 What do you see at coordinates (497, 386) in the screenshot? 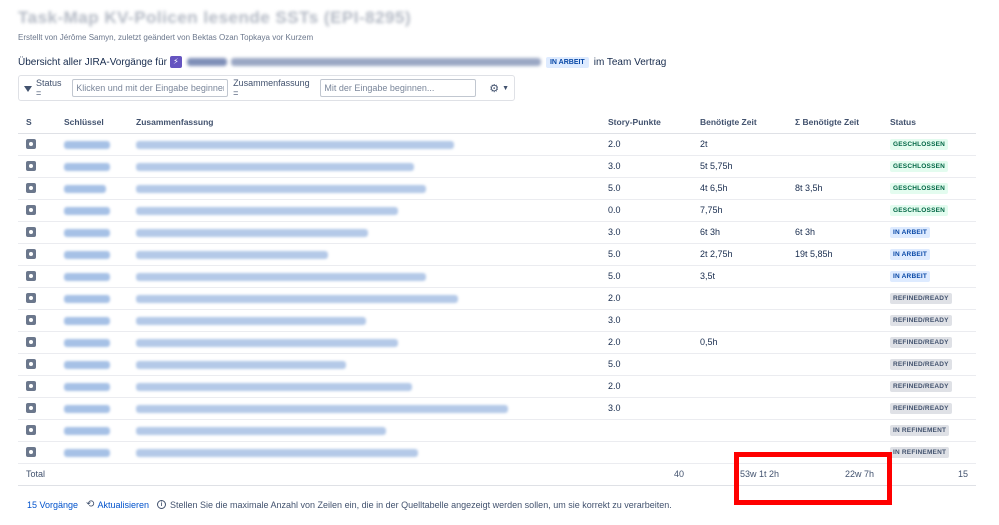
I see `table-row: 2.0 REFINED/READY` at bounding box center [497, 386].